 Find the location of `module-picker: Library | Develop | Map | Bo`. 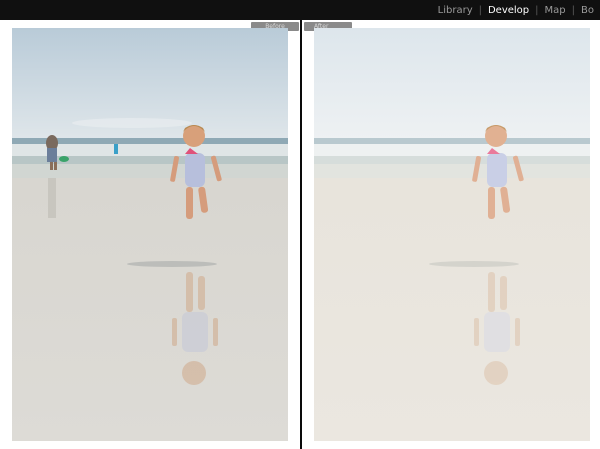

module-picker: Library | Develop | Map | Bo is located at coordinates (516, 10).